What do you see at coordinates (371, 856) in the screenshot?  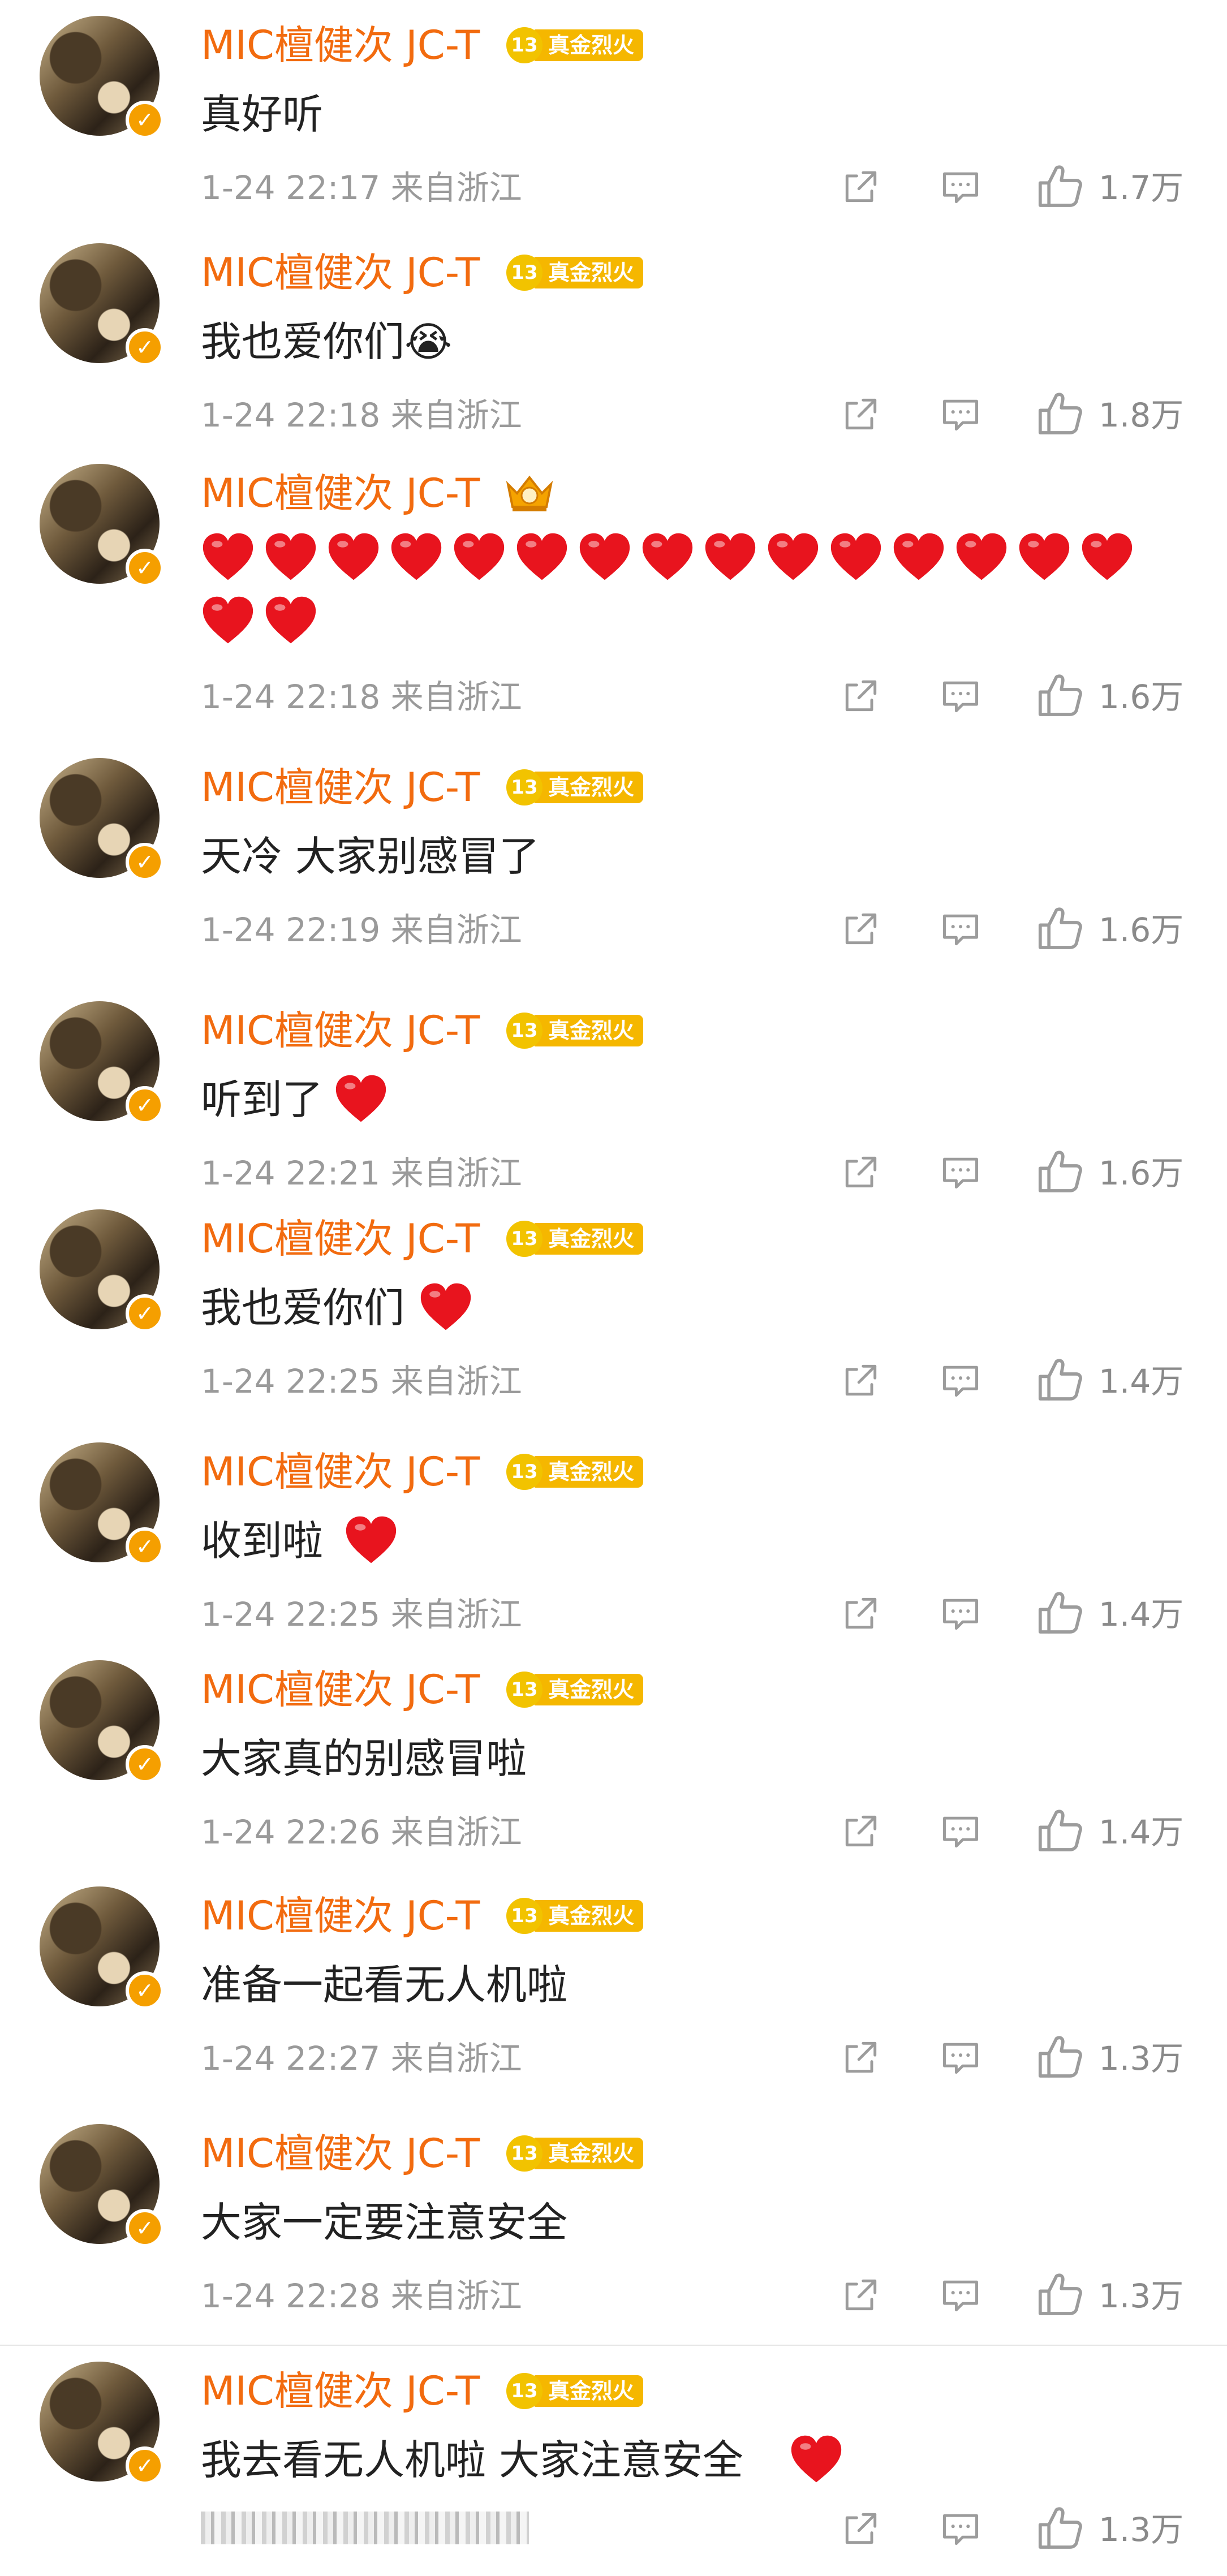 I see `comment-text: 天冷 大家别感冒了` at bounding box center [371, 856].